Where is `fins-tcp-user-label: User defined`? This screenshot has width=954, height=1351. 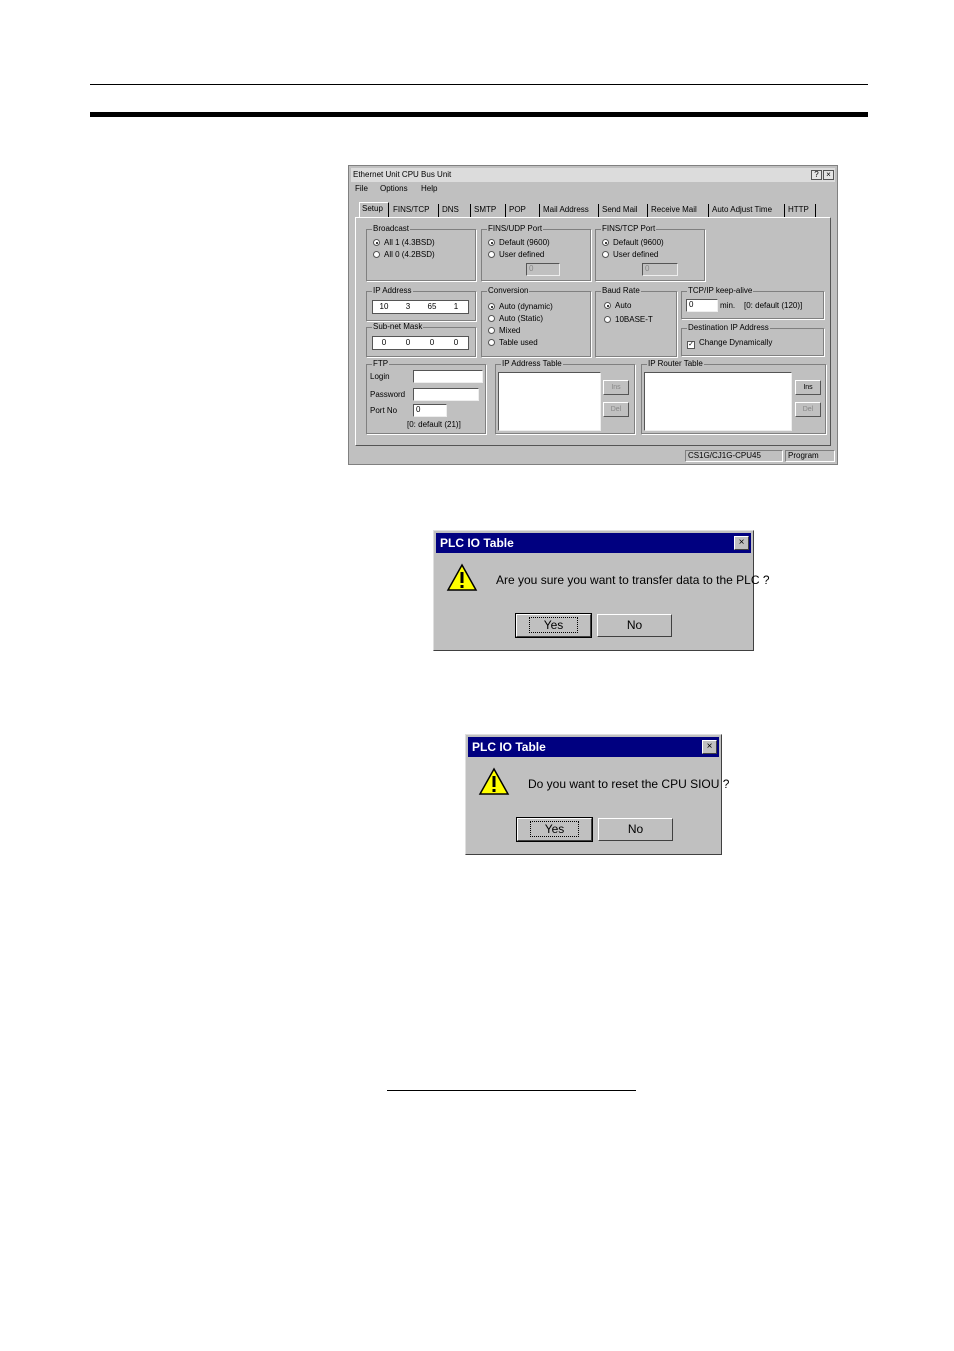 fins-tcp-user-label: User defined is located at coordinates (636, 254).